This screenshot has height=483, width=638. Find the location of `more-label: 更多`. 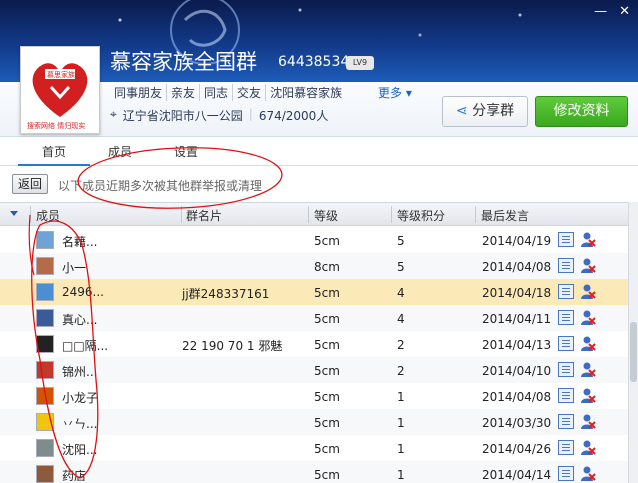

more-label: 更多 is located at coordinates (390, 93).